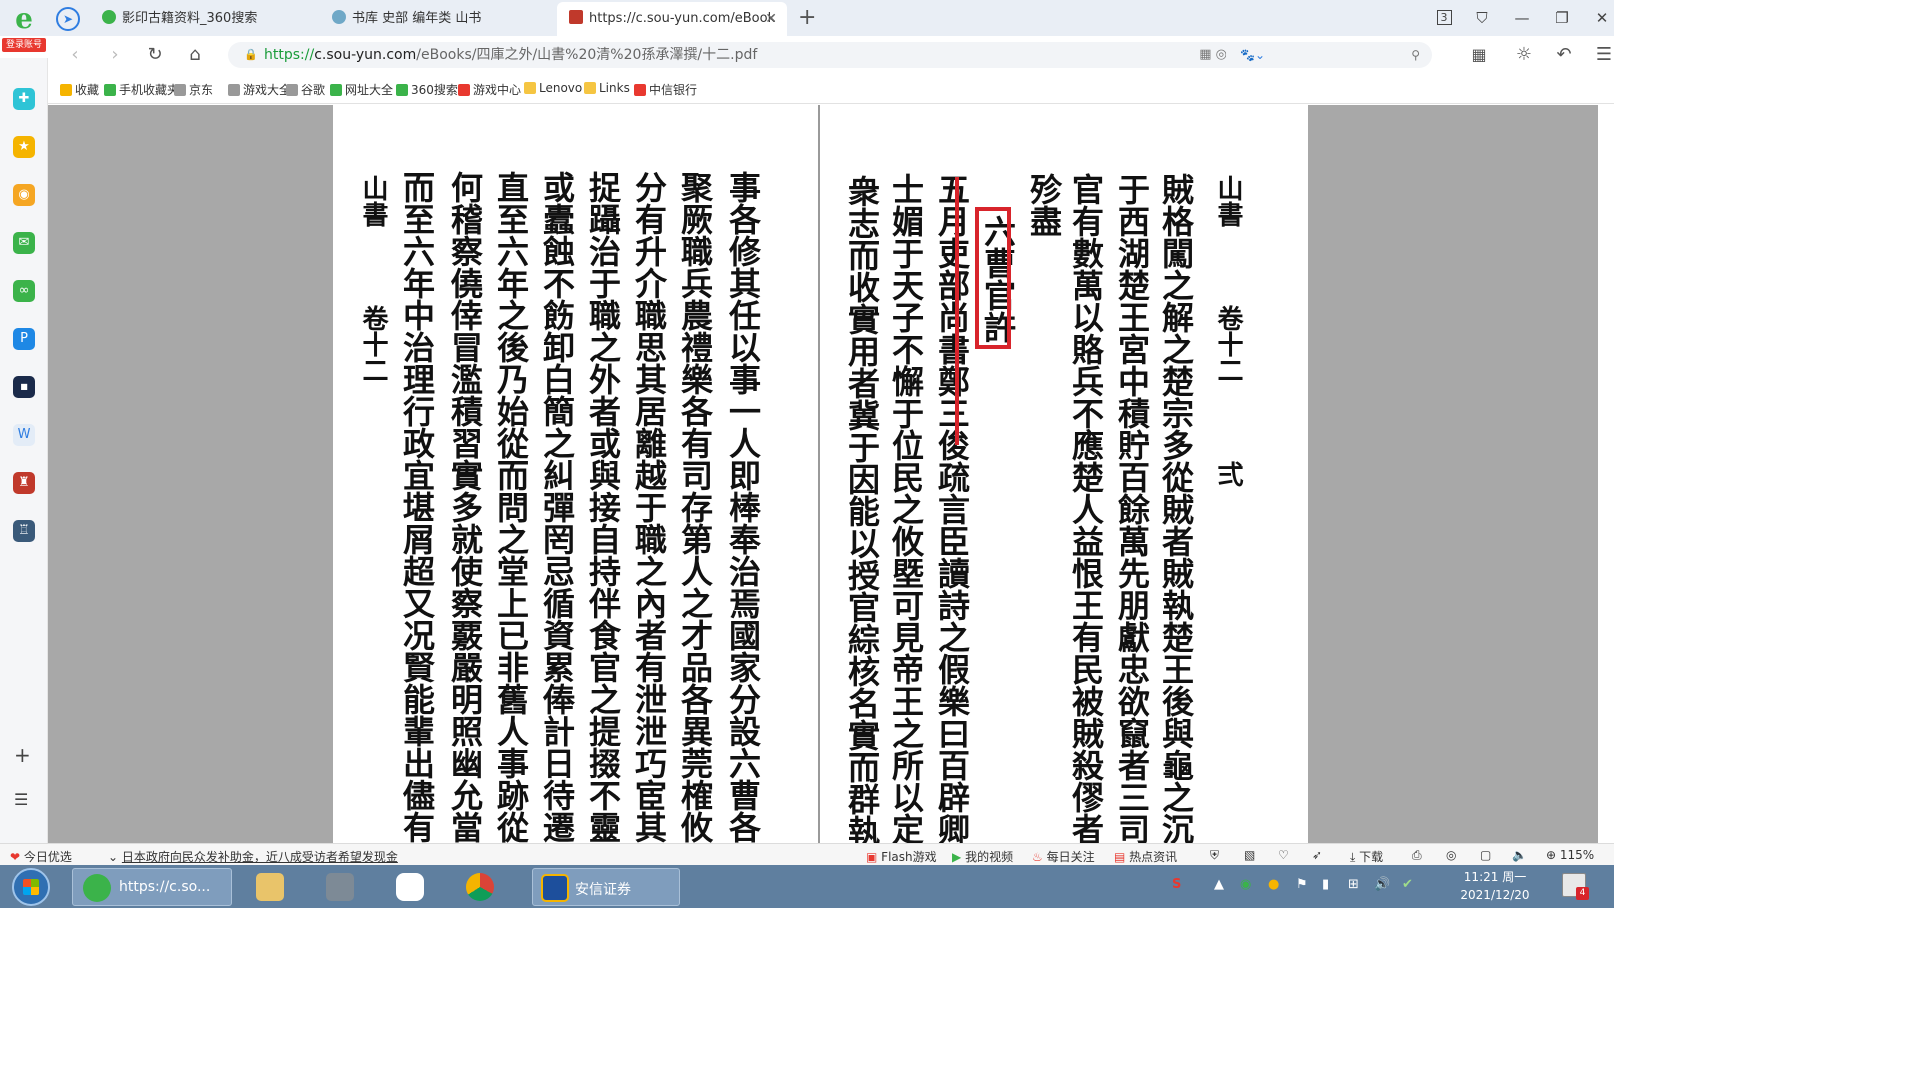  Describe the element at coordinates (340, 887) in the screenshot. I see `taskbar-tools` at that location.